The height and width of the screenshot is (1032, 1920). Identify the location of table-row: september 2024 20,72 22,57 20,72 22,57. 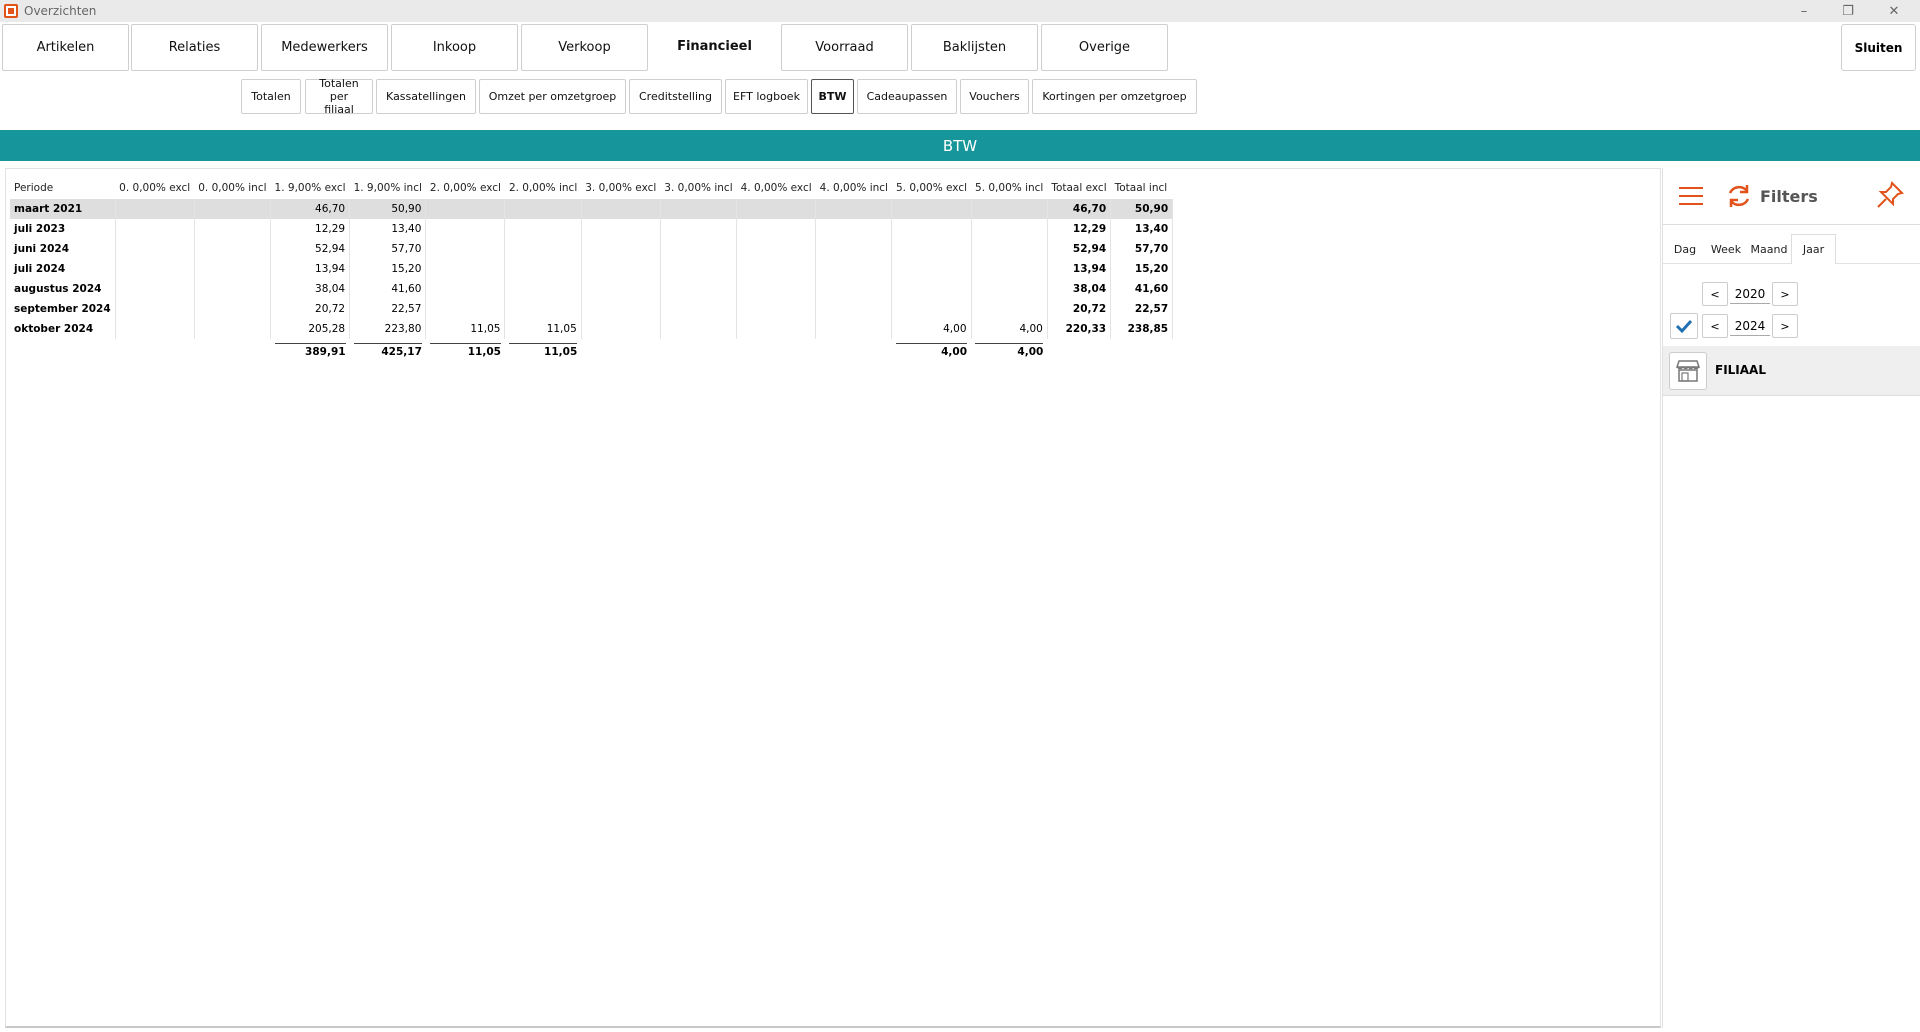
(592, 309).